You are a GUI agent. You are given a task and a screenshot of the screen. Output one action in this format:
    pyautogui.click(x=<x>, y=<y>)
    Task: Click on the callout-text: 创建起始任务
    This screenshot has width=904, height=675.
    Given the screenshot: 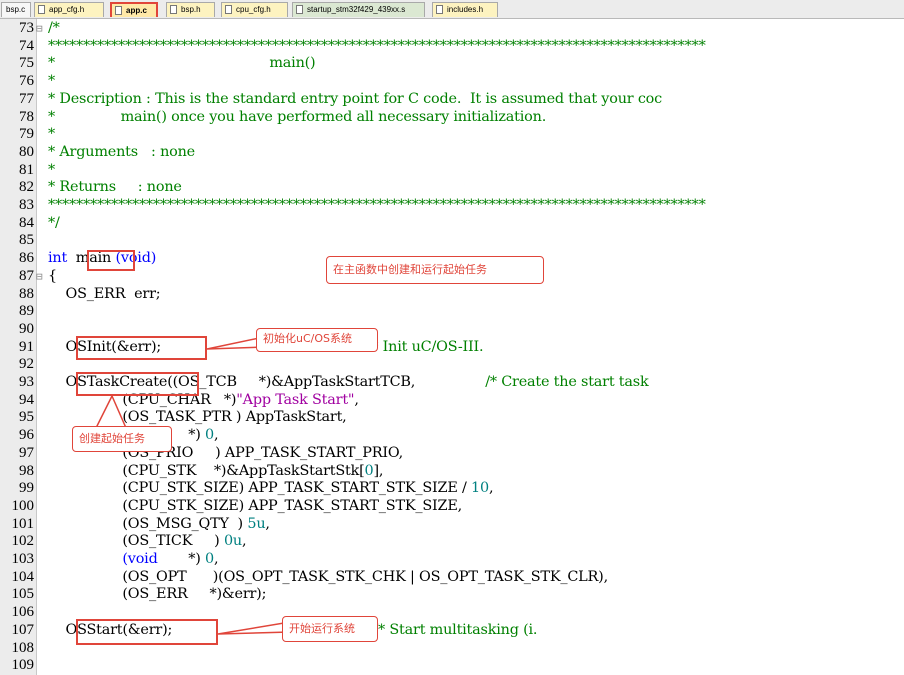 What is the action you would take?
    pyautogui.click(x=112, y=438)
    